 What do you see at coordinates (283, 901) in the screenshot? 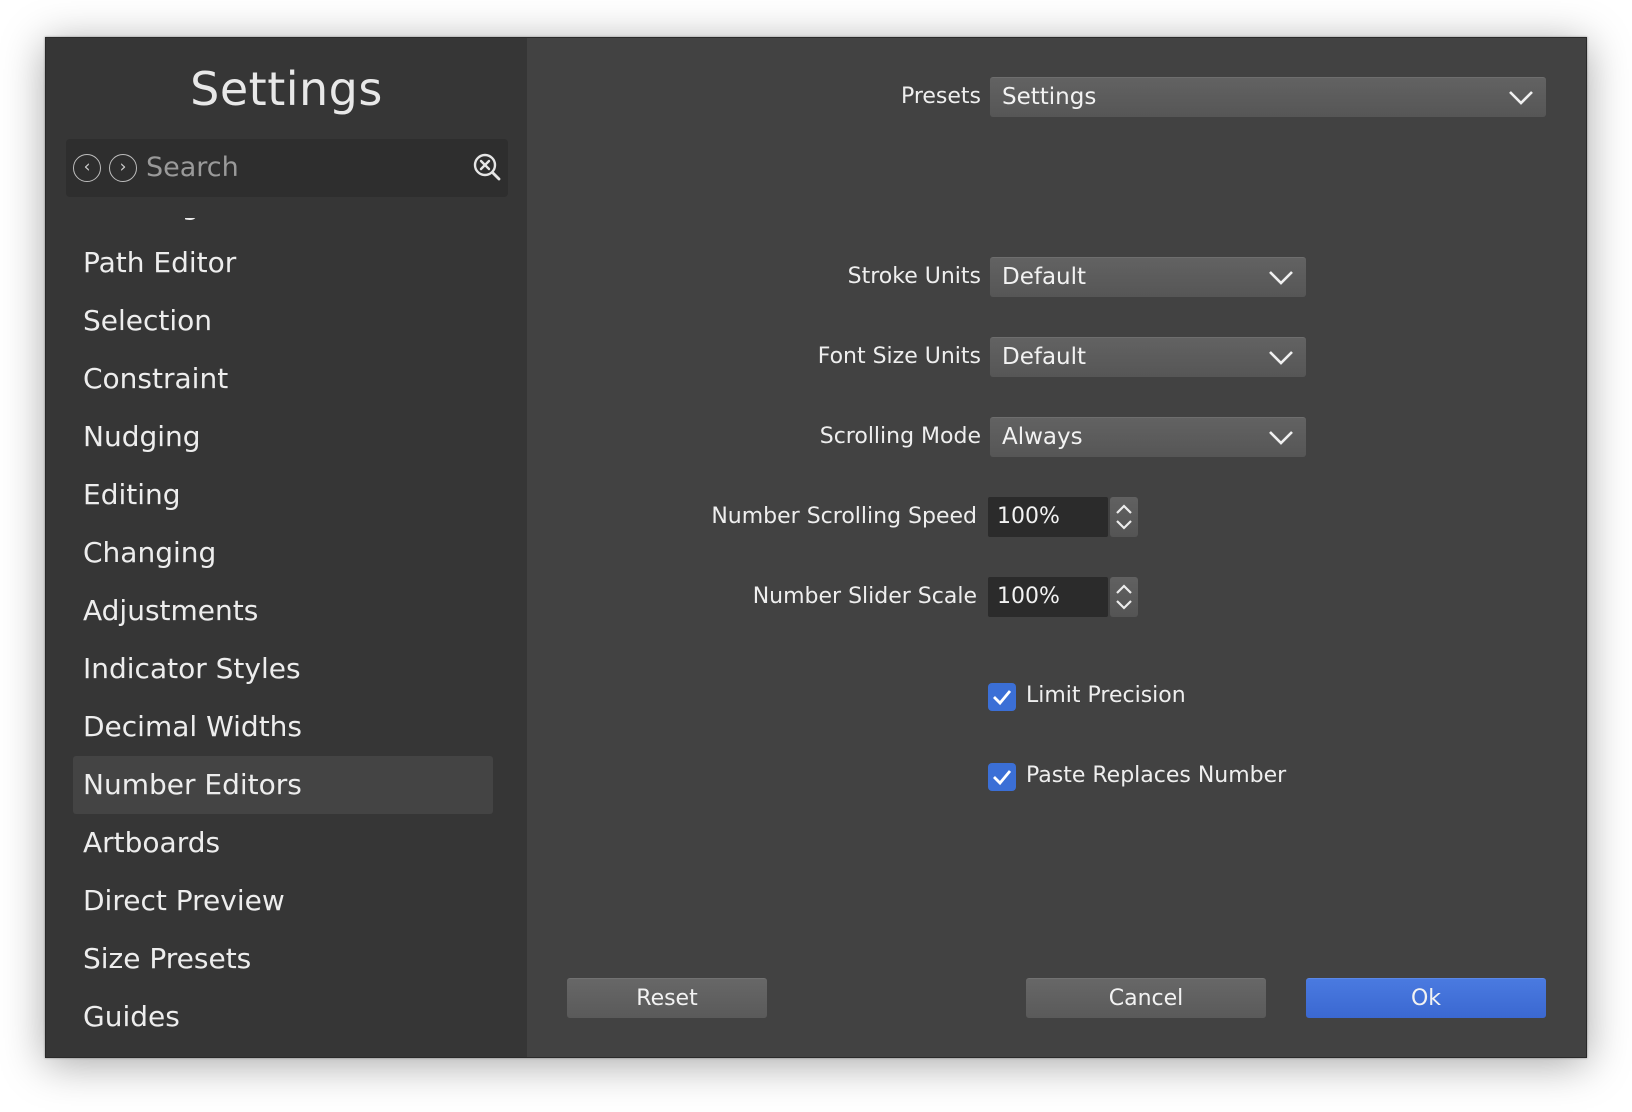
I see `sidebar-item-direct-preview: Direct Preview` at bounding box center [283, 901].